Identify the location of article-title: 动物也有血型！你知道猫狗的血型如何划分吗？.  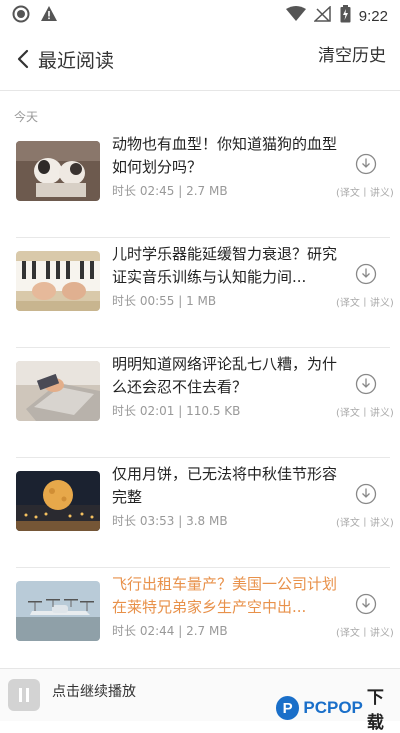
(225, 155).